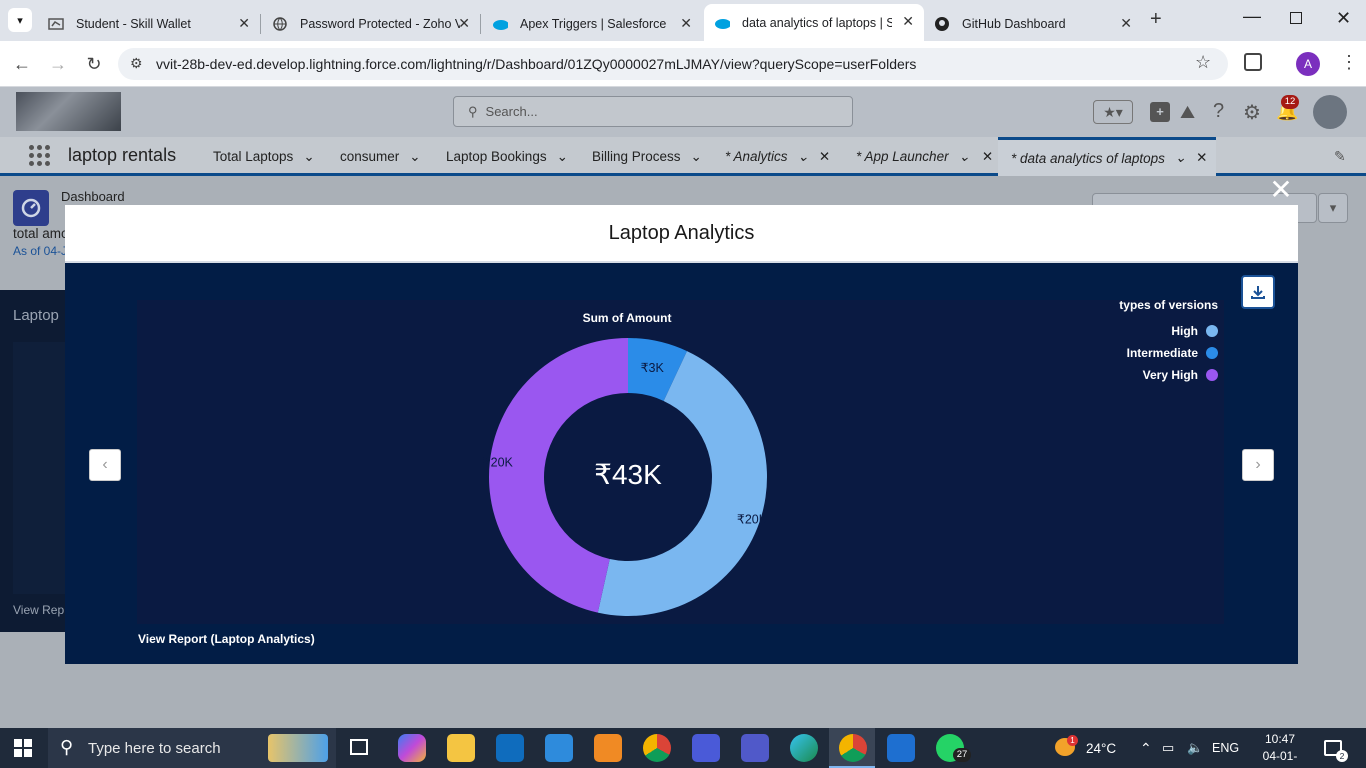 Image resolution: width=1366 pixels, height=768 pixels. I want to click on tab-title: data analytics of laptops | Sa, so click(817, 22).